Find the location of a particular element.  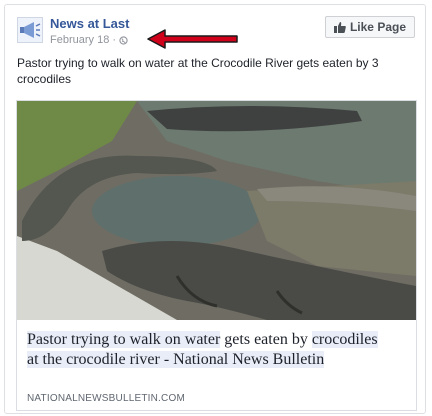

globe-icon is located at coordinates (123, 40).